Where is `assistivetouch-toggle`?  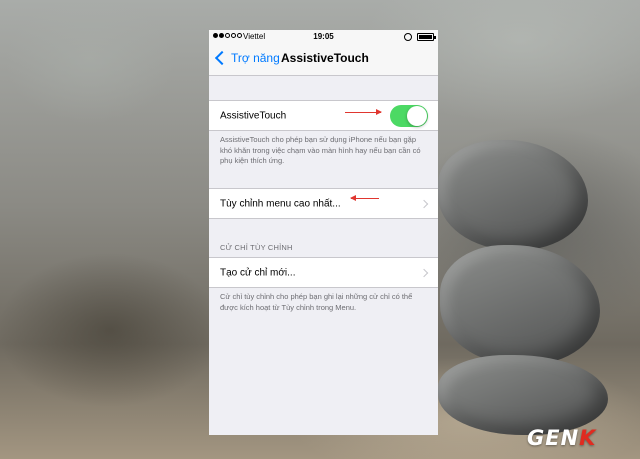 assistivetouch-toggle is located at coordinates (409, 115).